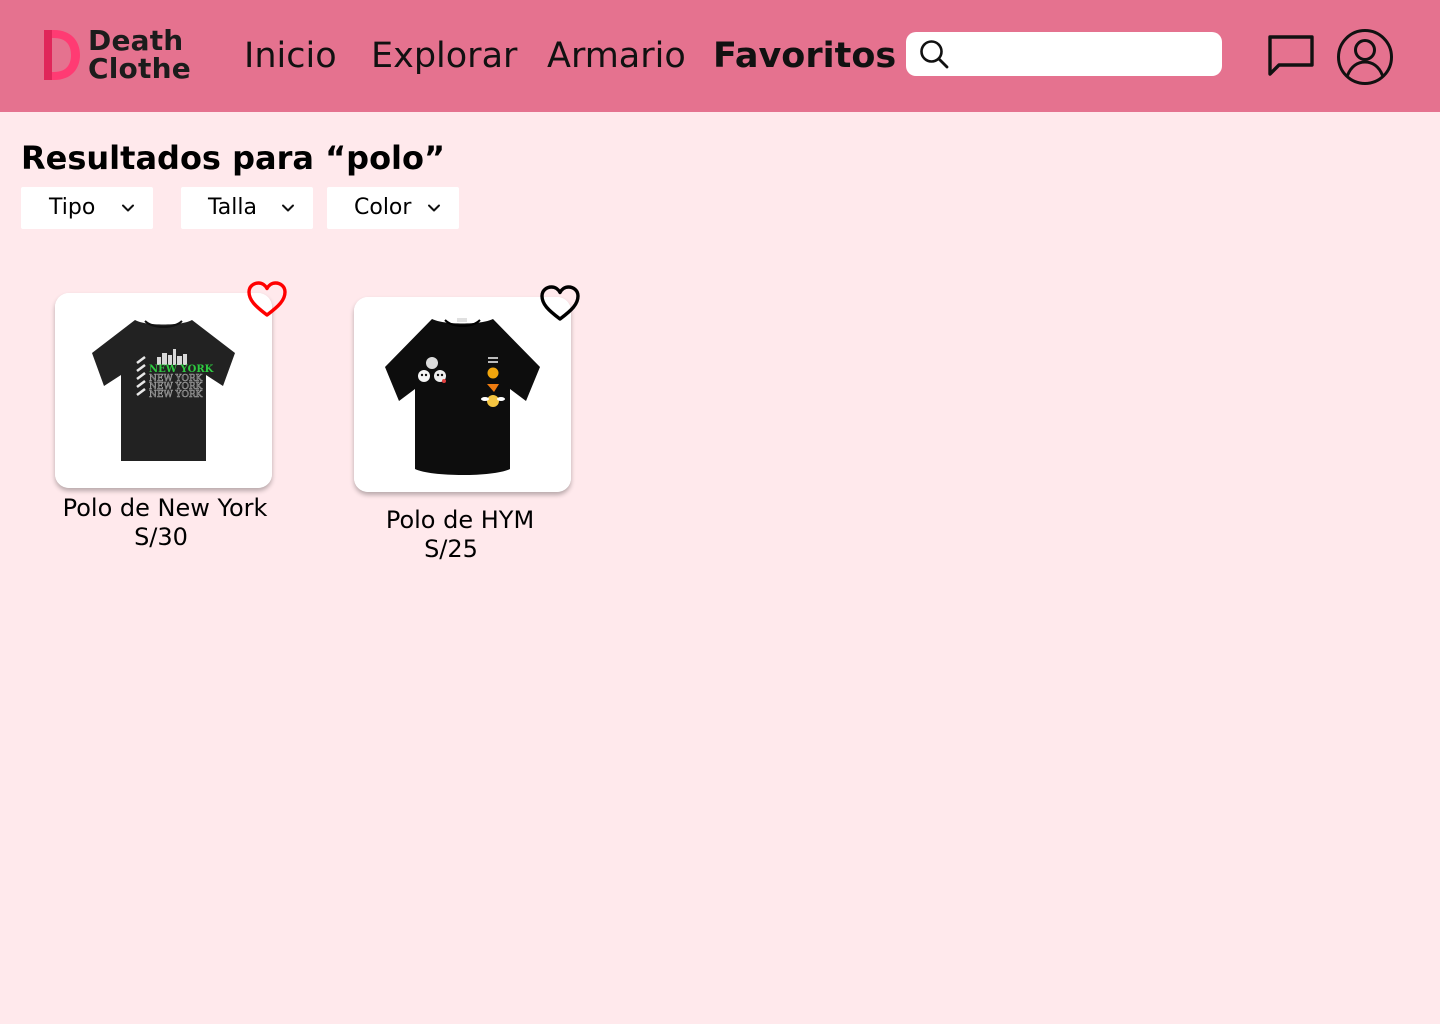 The width and height of the screenshot is (1440, 1024). I want to click on user-icon, so click(1365, 57).